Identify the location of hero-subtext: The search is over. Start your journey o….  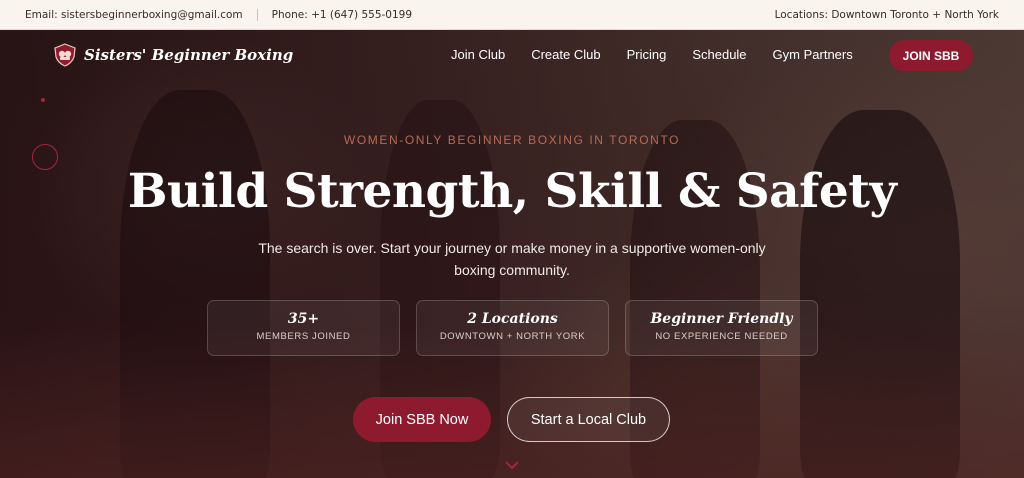
(512, 259).